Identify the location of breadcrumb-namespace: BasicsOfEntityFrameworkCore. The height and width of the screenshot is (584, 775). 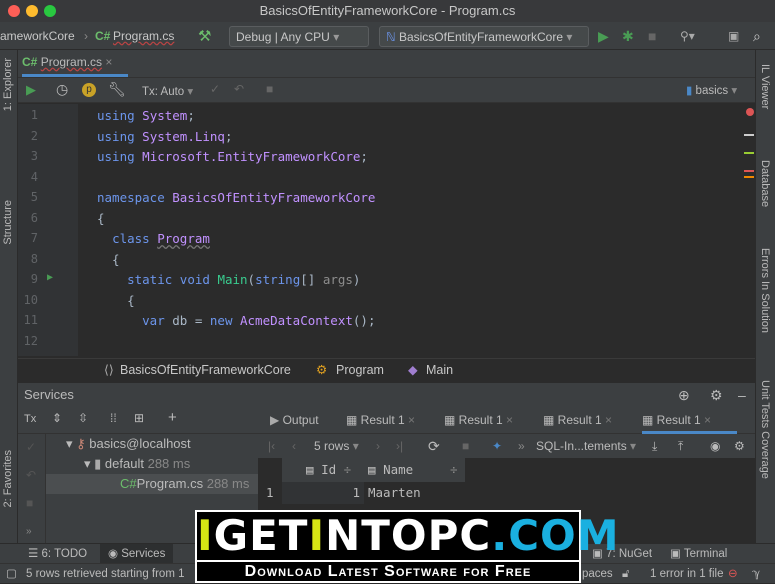
(205, 370).